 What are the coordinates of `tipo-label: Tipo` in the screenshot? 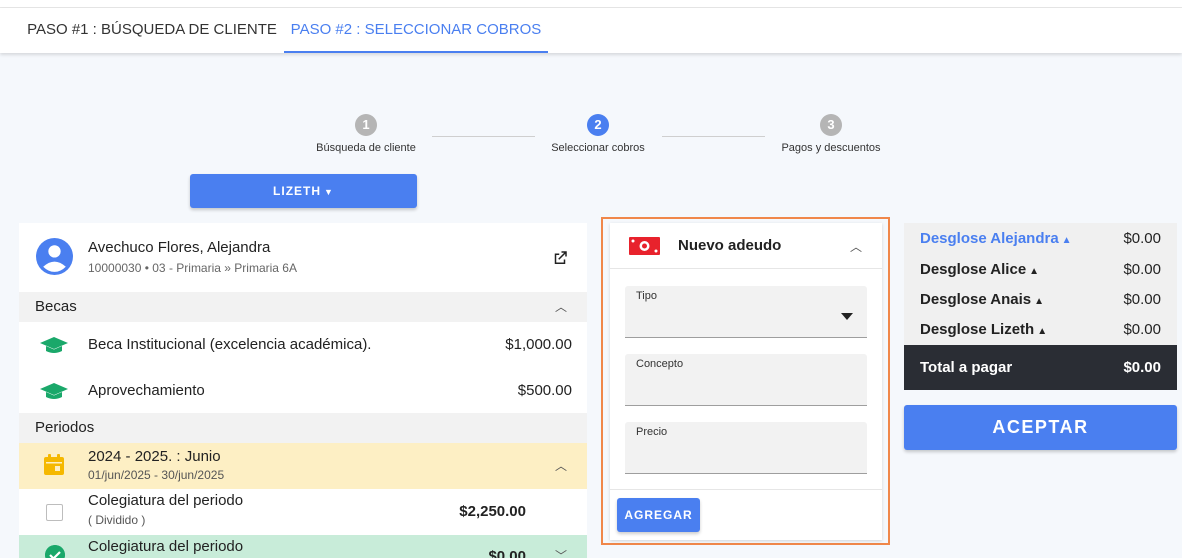 It's located at (646, 296).